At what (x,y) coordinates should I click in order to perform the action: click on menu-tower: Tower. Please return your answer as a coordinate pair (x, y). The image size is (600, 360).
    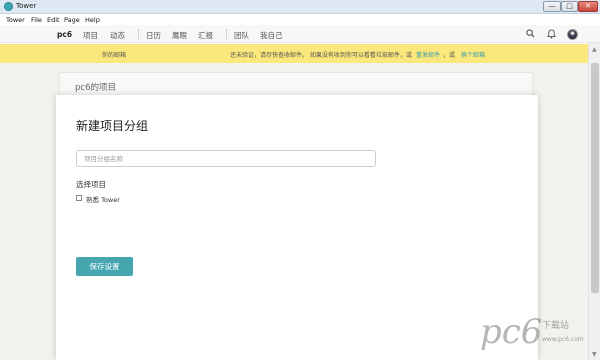
    Looking at the image, I should click on (15, 20).